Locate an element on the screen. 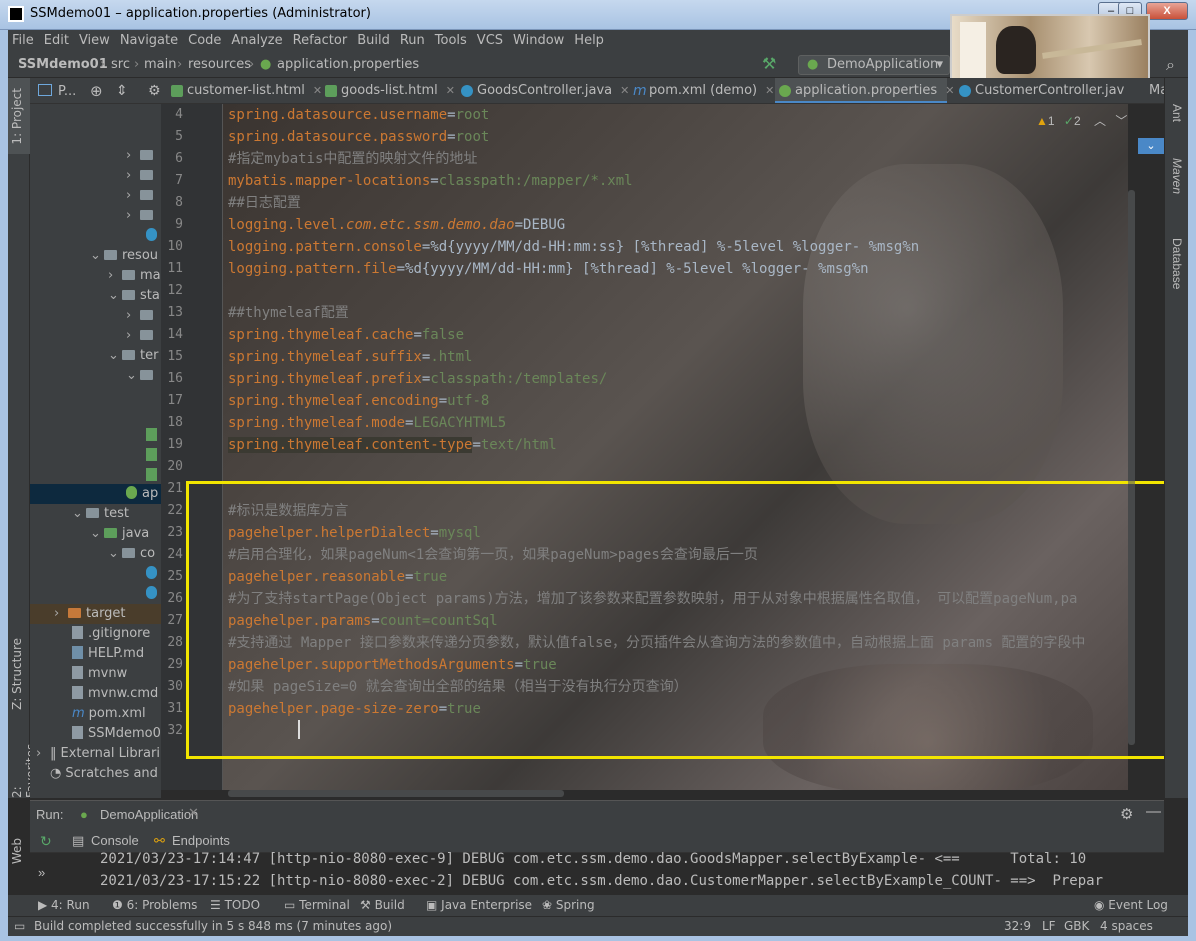 This screenshot has width=1196, height=941. locate-icon: ⊕ is located at coordinates (96, 91).